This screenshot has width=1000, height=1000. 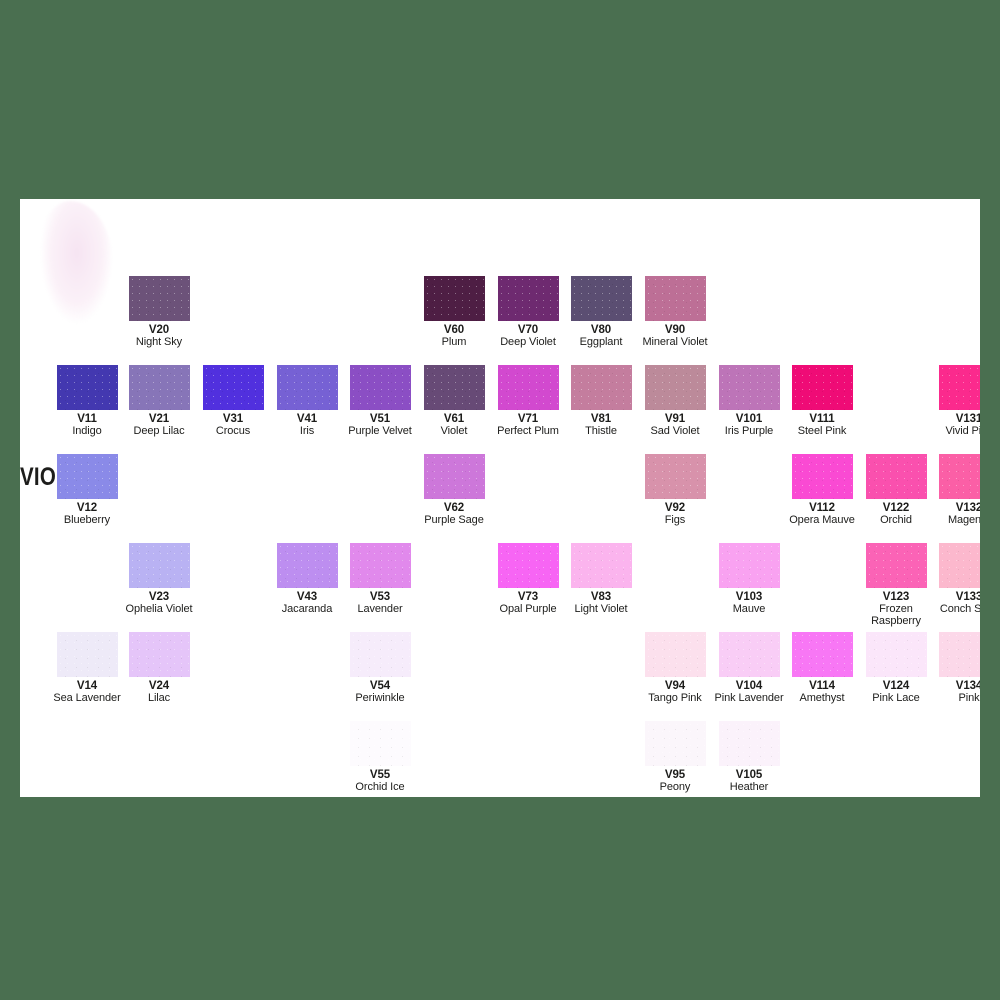 I want to click on swatch-cell: V61 Violet, so click(x=454, y=401).